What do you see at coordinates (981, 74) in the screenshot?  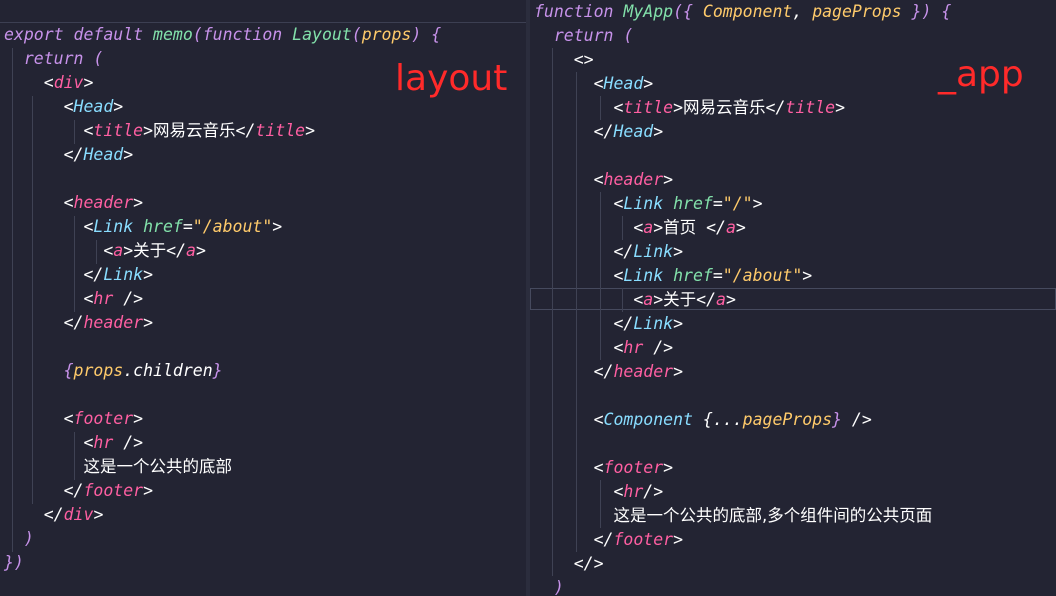 I see `pane-label: _app` at bounding box center [981, 74].